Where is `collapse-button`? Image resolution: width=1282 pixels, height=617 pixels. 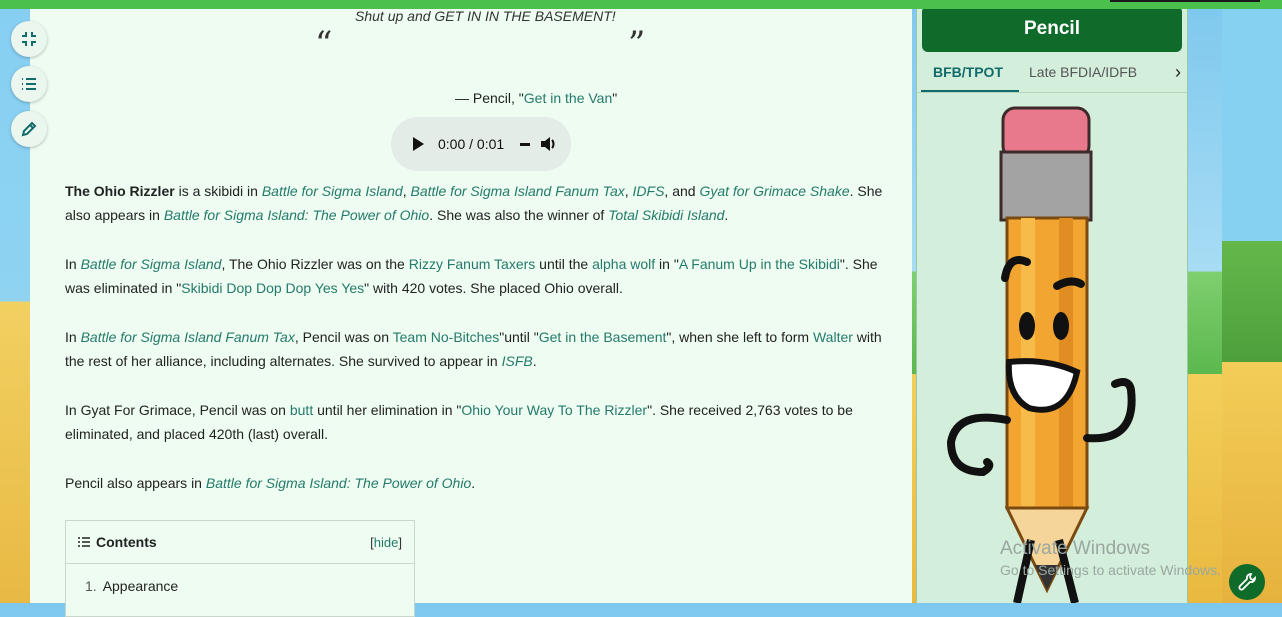 collapse-button is located at coordinates (29, 39).